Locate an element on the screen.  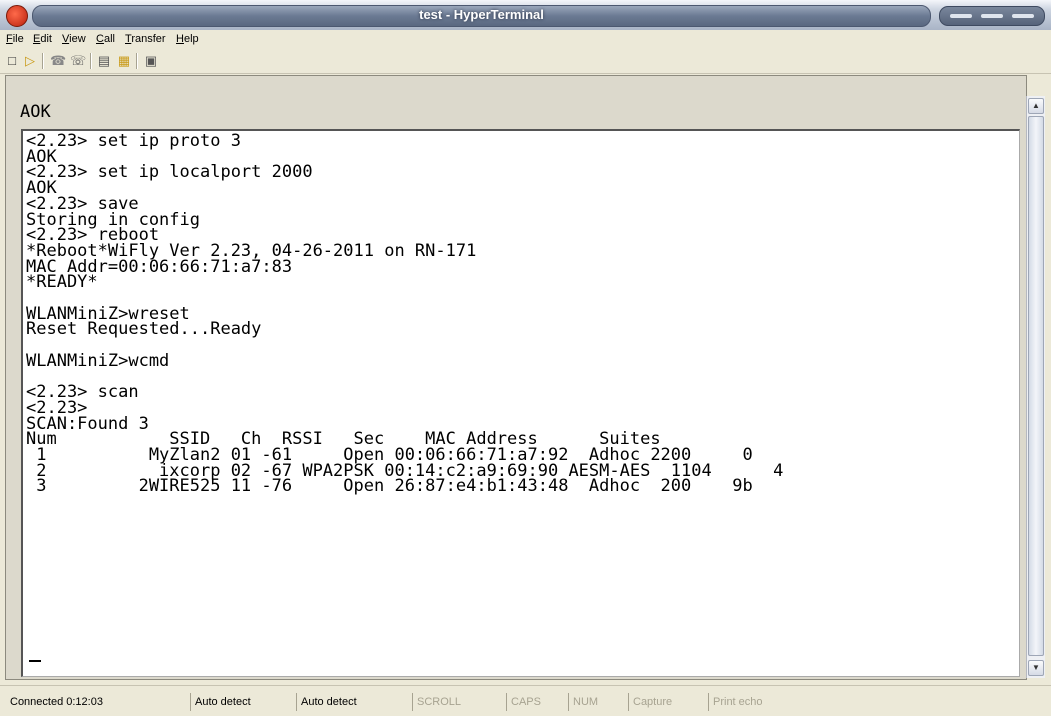
status-capture: Capture is located at coordinates (667, 702).